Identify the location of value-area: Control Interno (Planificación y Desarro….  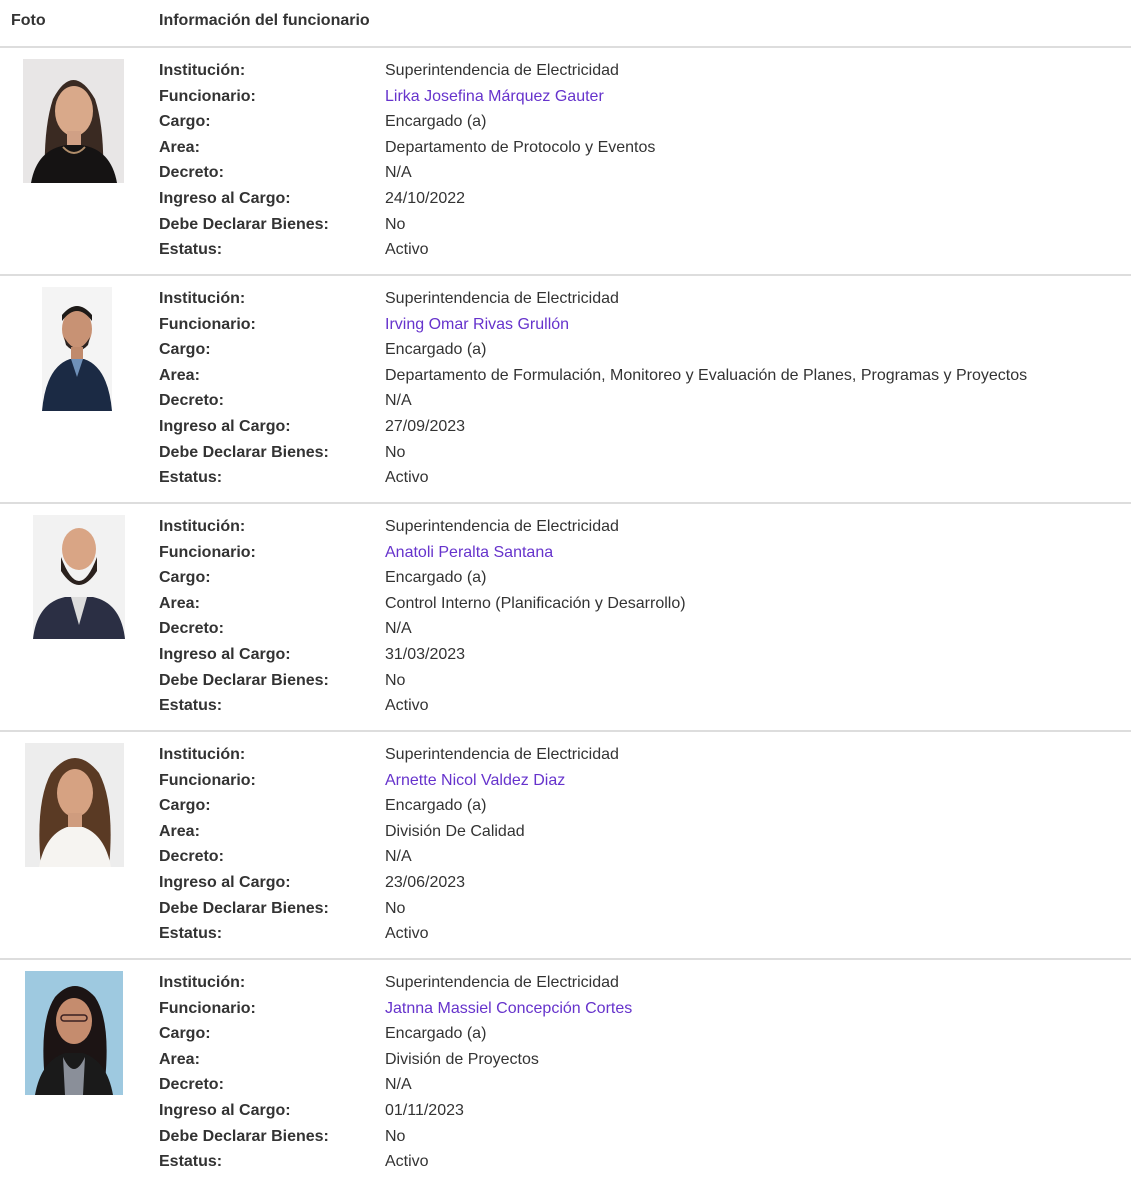
(535, 603).